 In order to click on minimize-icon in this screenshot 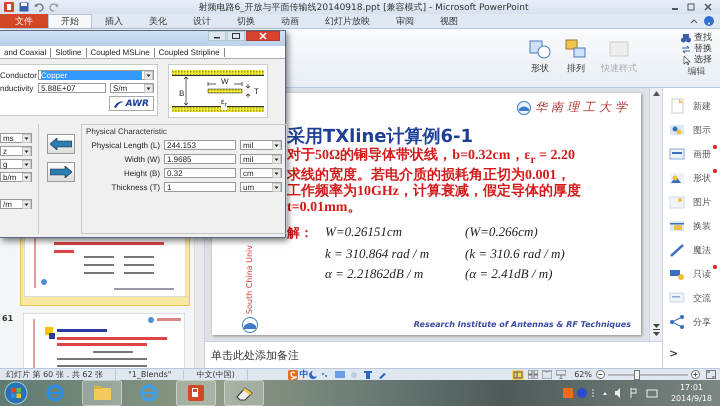, I will do `click(217, 36)`.